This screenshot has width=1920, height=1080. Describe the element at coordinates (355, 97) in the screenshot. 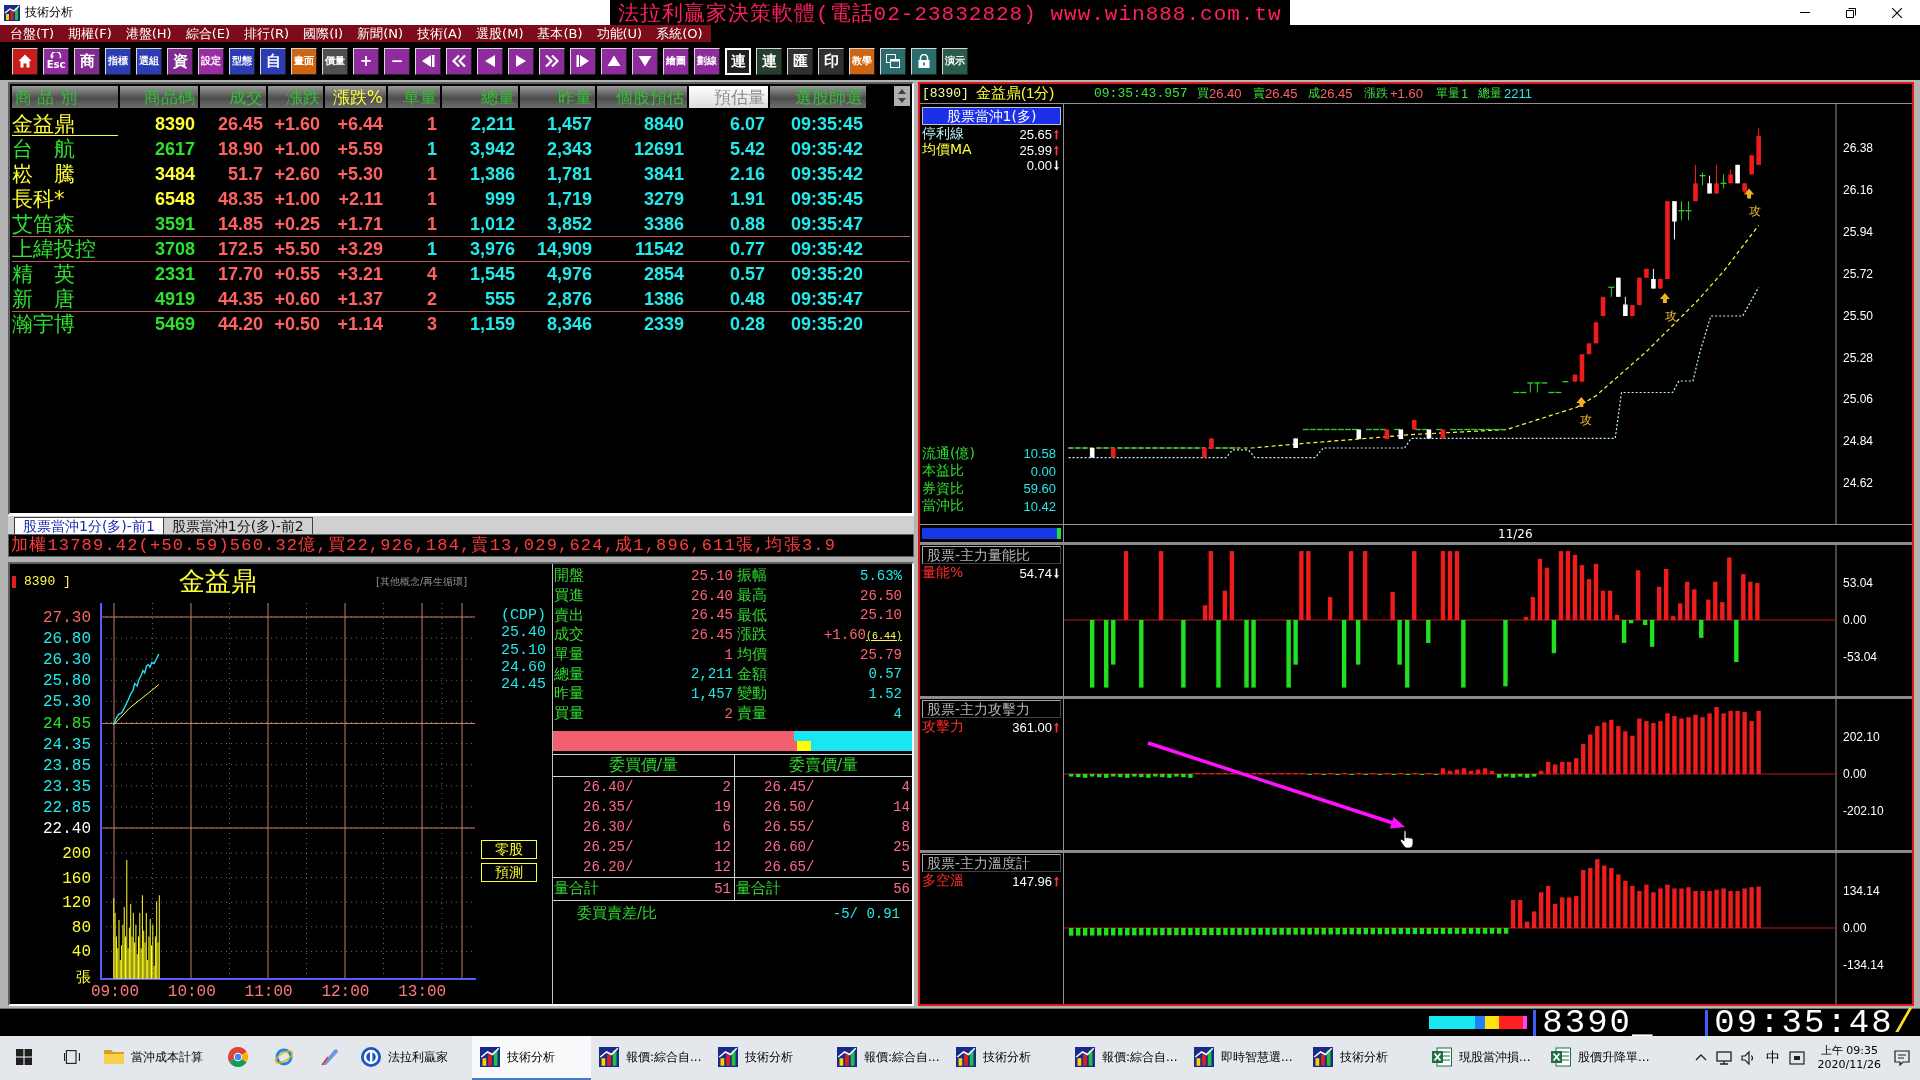

I see `column-header: 漲跌%` at that location.